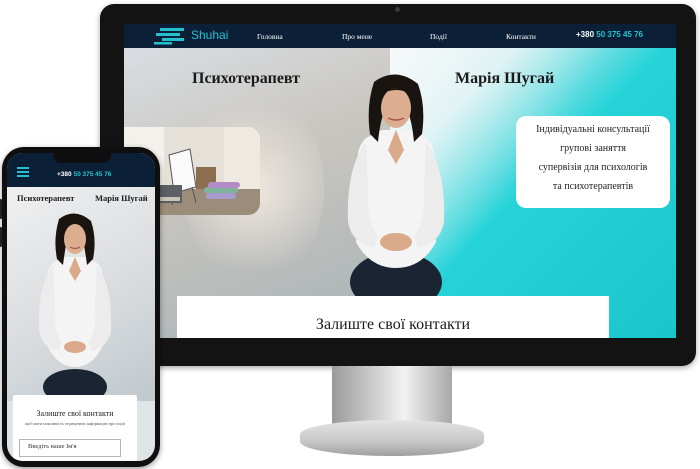 This screenshot has width=700, height=469. What do you see at coordinates (392, 396) in the screenshot?
I see `monitor-stand-neck` at bounding box center [392, 396].